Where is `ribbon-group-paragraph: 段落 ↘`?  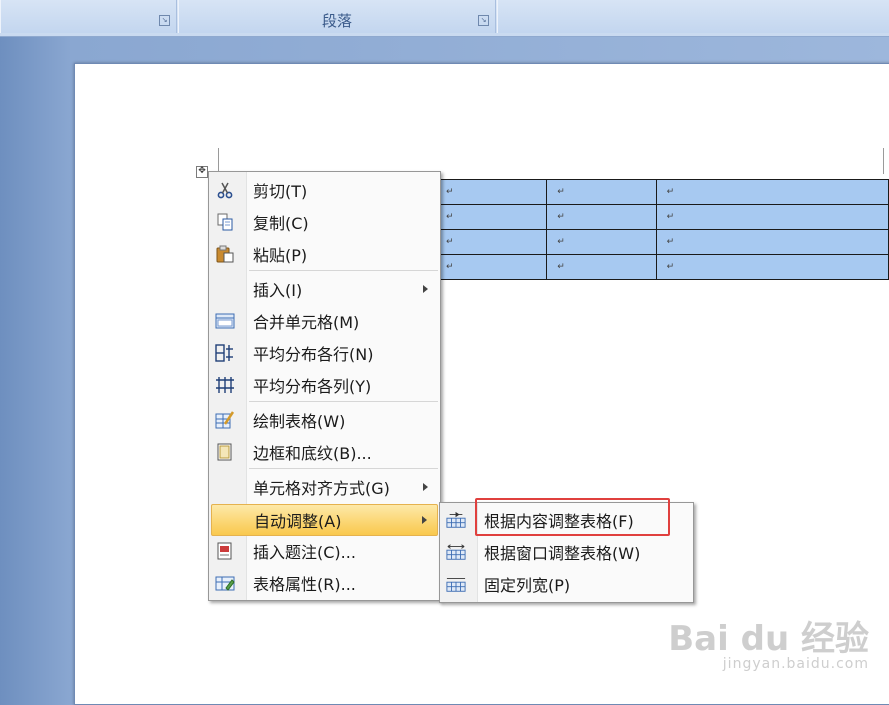
ribbon-group-paragraph: 段落 ↘ is located at coordinates (337, 16).